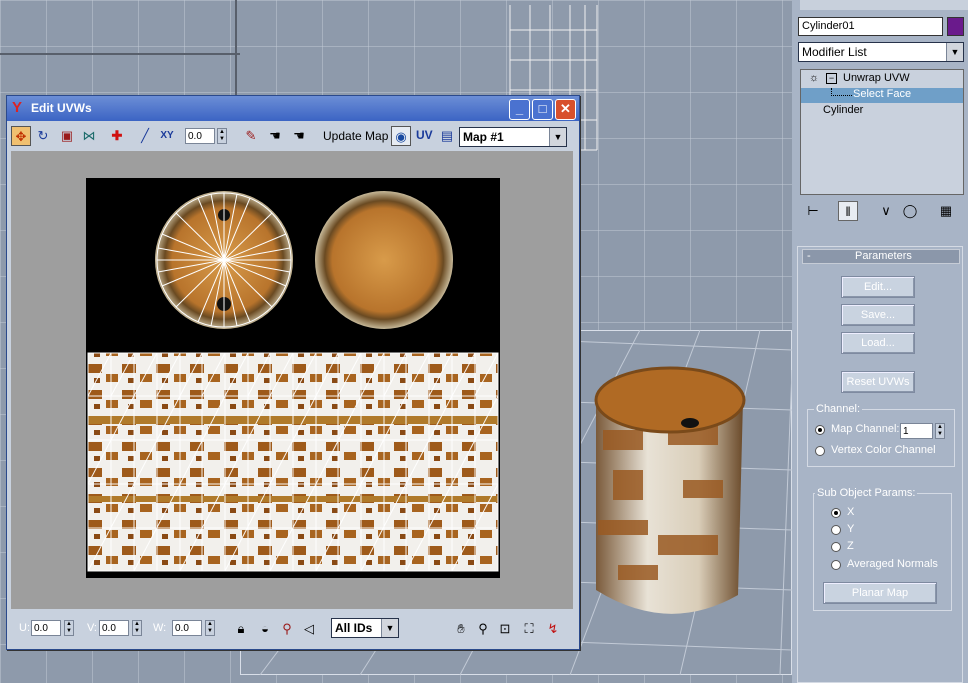 This screenshot has height=683, width=968. I want to click on u-label: U:, so click(24, 628).